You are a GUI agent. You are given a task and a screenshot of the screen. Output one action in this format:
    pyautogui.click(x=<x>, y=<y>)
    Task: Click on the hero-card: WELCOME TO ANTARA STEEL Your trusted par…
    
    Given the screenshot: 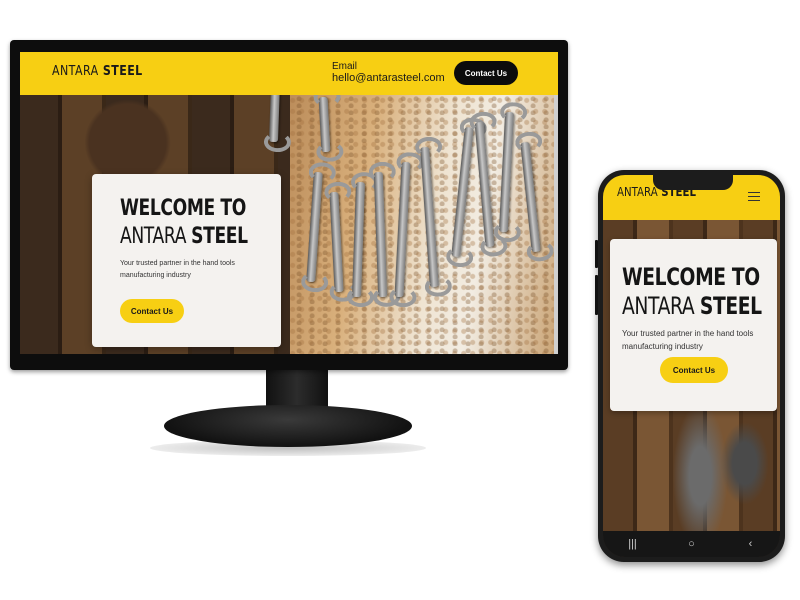 What is the action you would take?
    pyautogui.click(x=186, y=260)
    